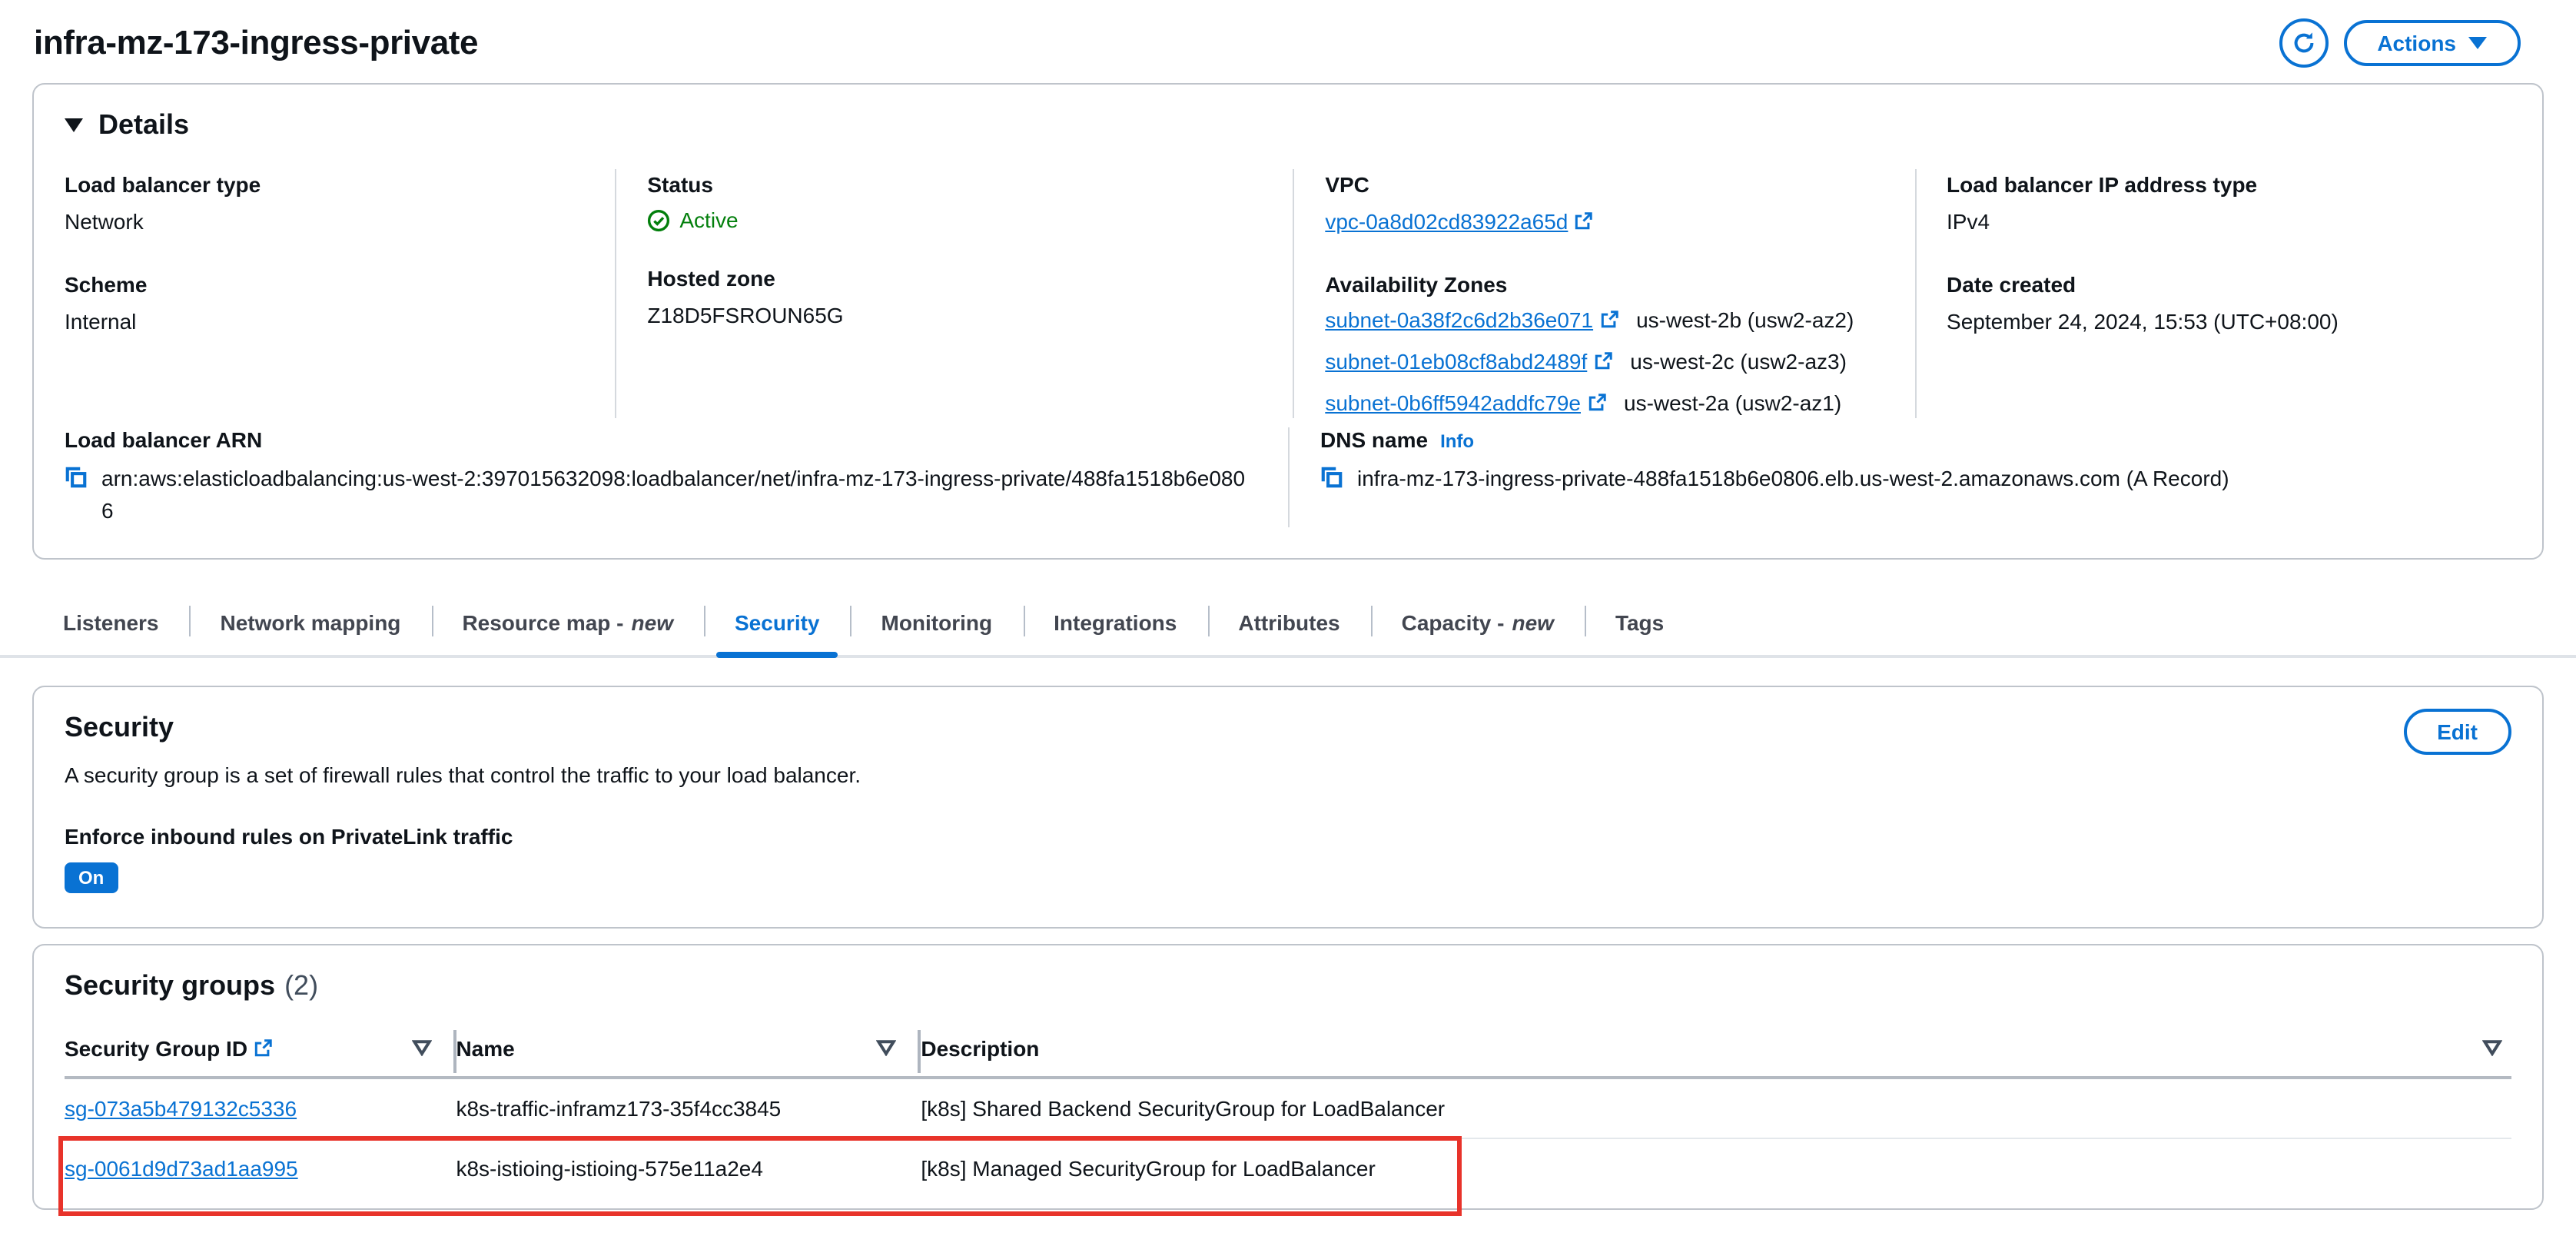  Describe the element at coordinates (2011, 284) in the screenshot. I see `date-created-label: Date created` at that location.